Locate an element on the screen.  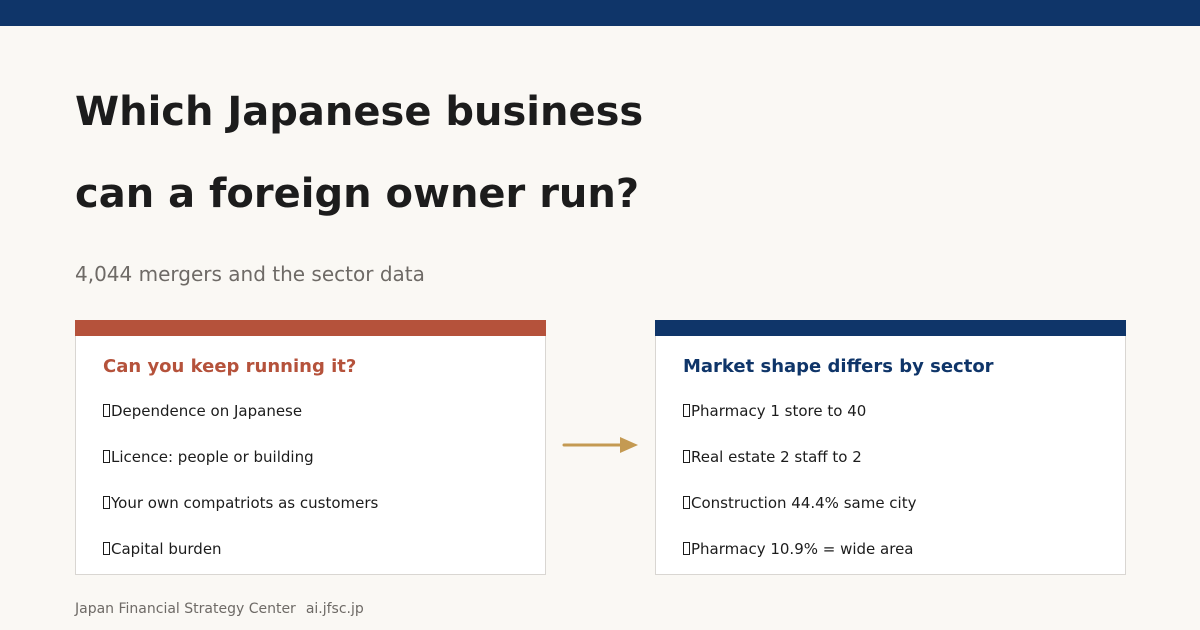
card-heading: Market shape differs by sector is located at coordinates (838, 366).